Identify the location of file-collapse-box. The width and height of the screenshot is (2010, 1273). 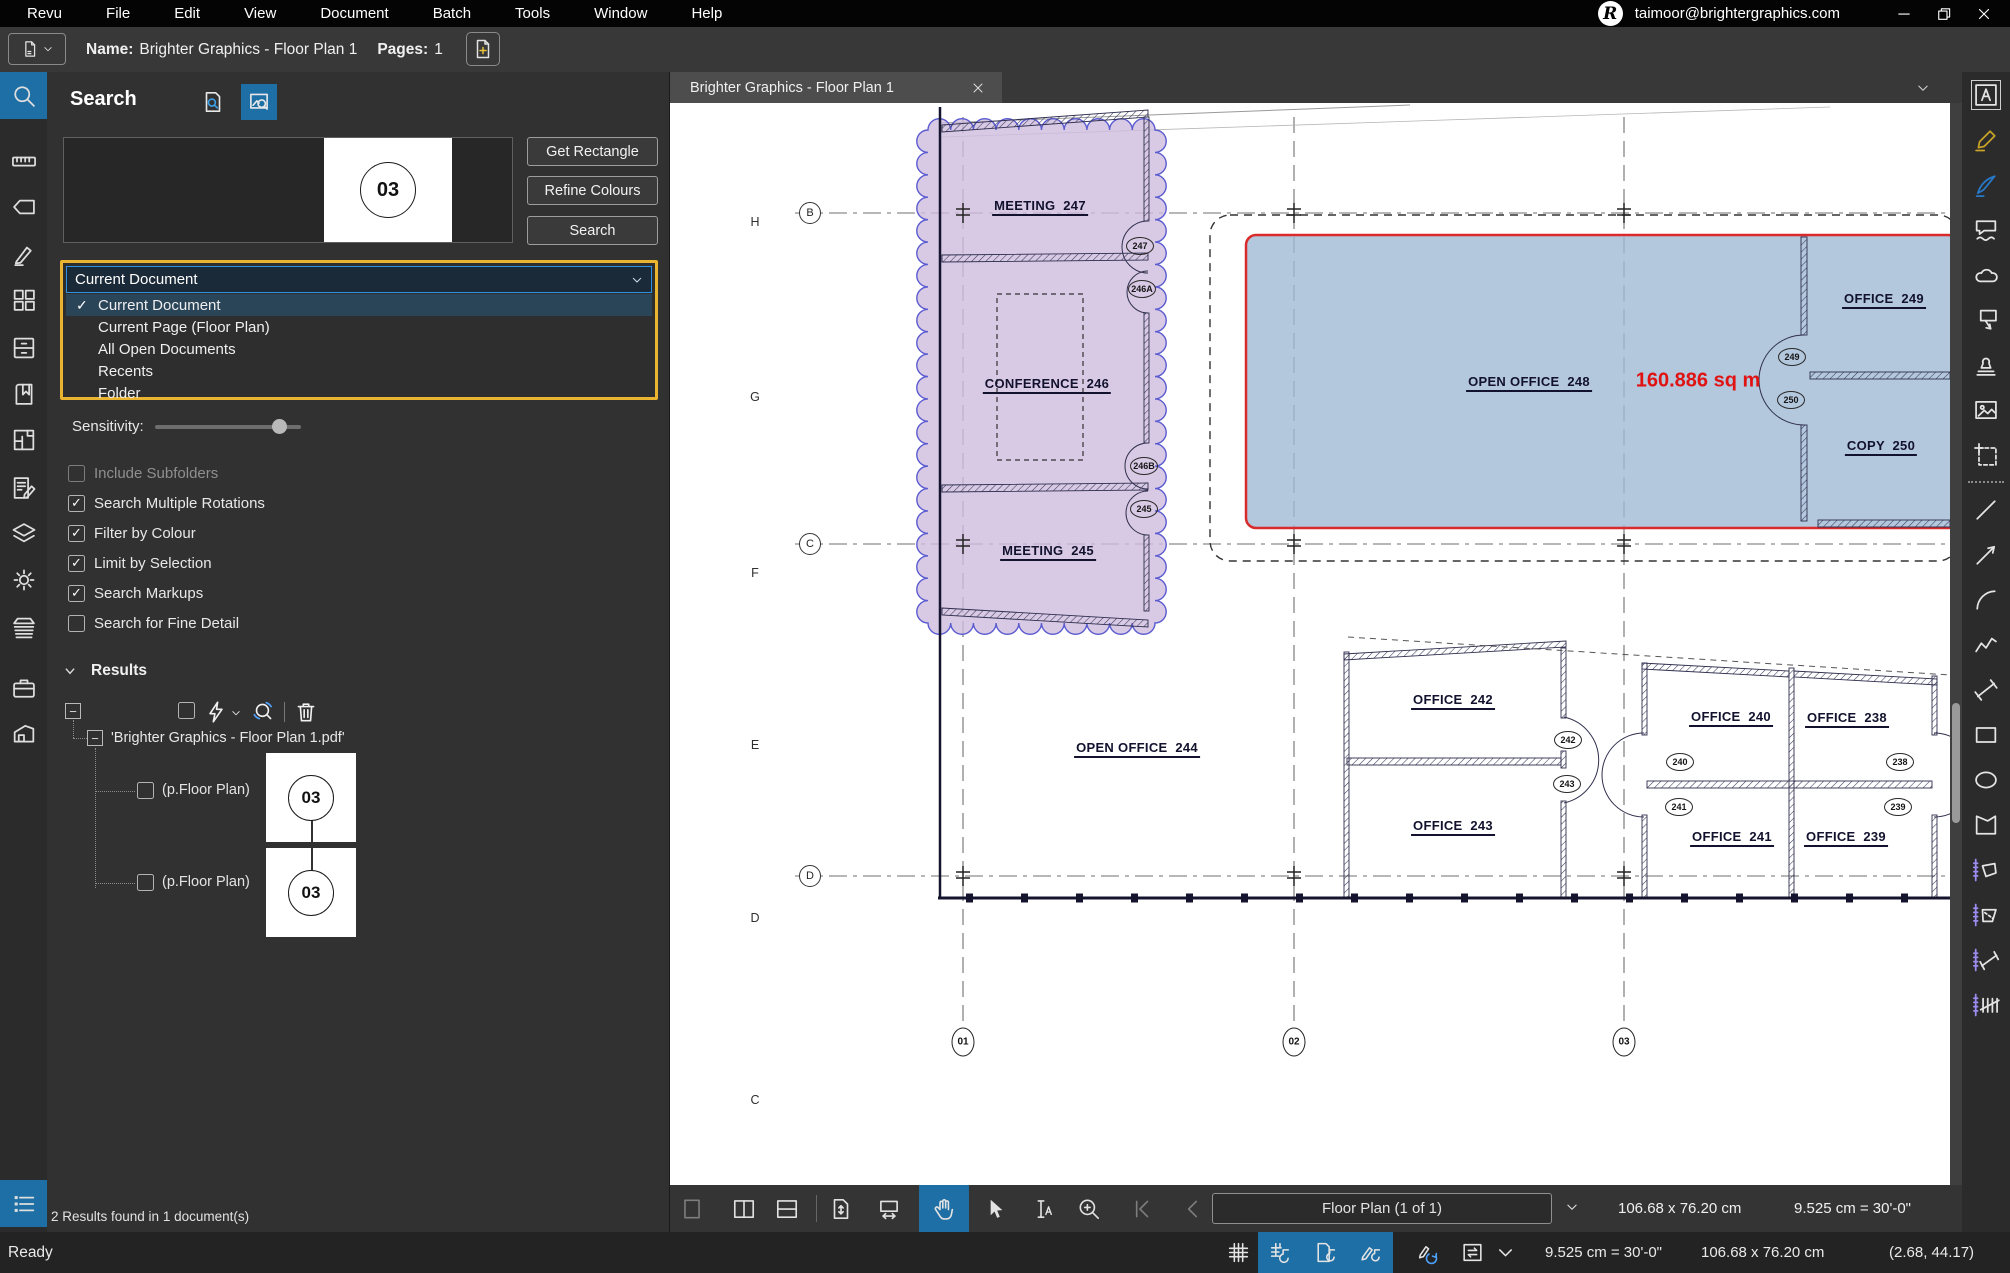
(95, 738).